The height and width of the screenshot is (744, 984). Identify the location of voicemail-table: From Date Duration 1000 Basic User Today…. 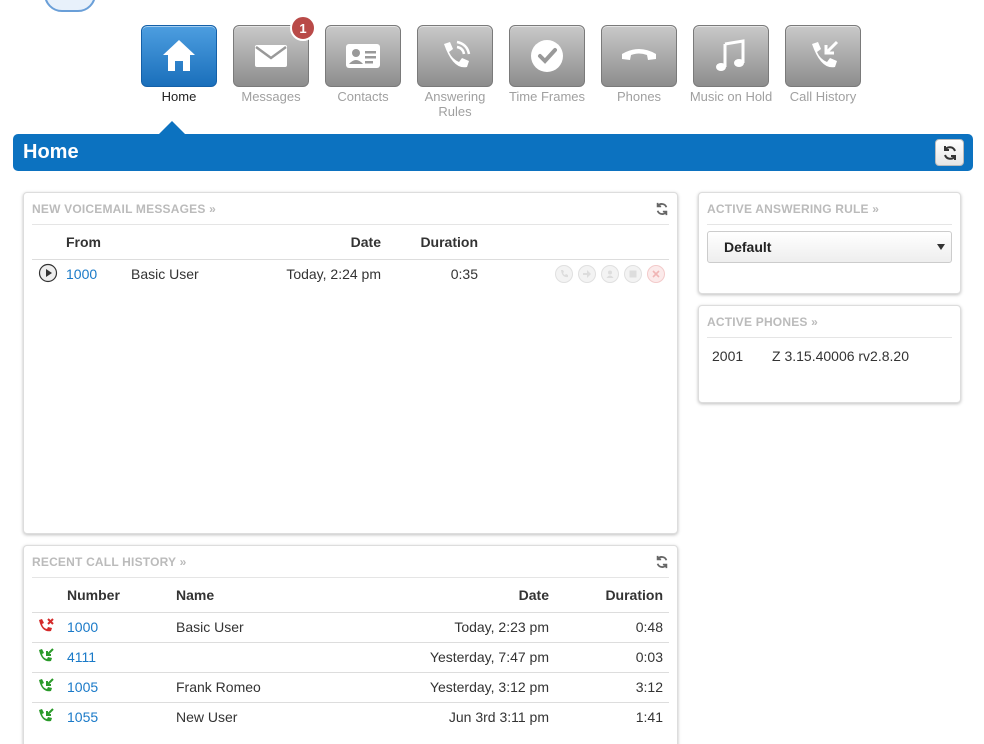
(350, 257).